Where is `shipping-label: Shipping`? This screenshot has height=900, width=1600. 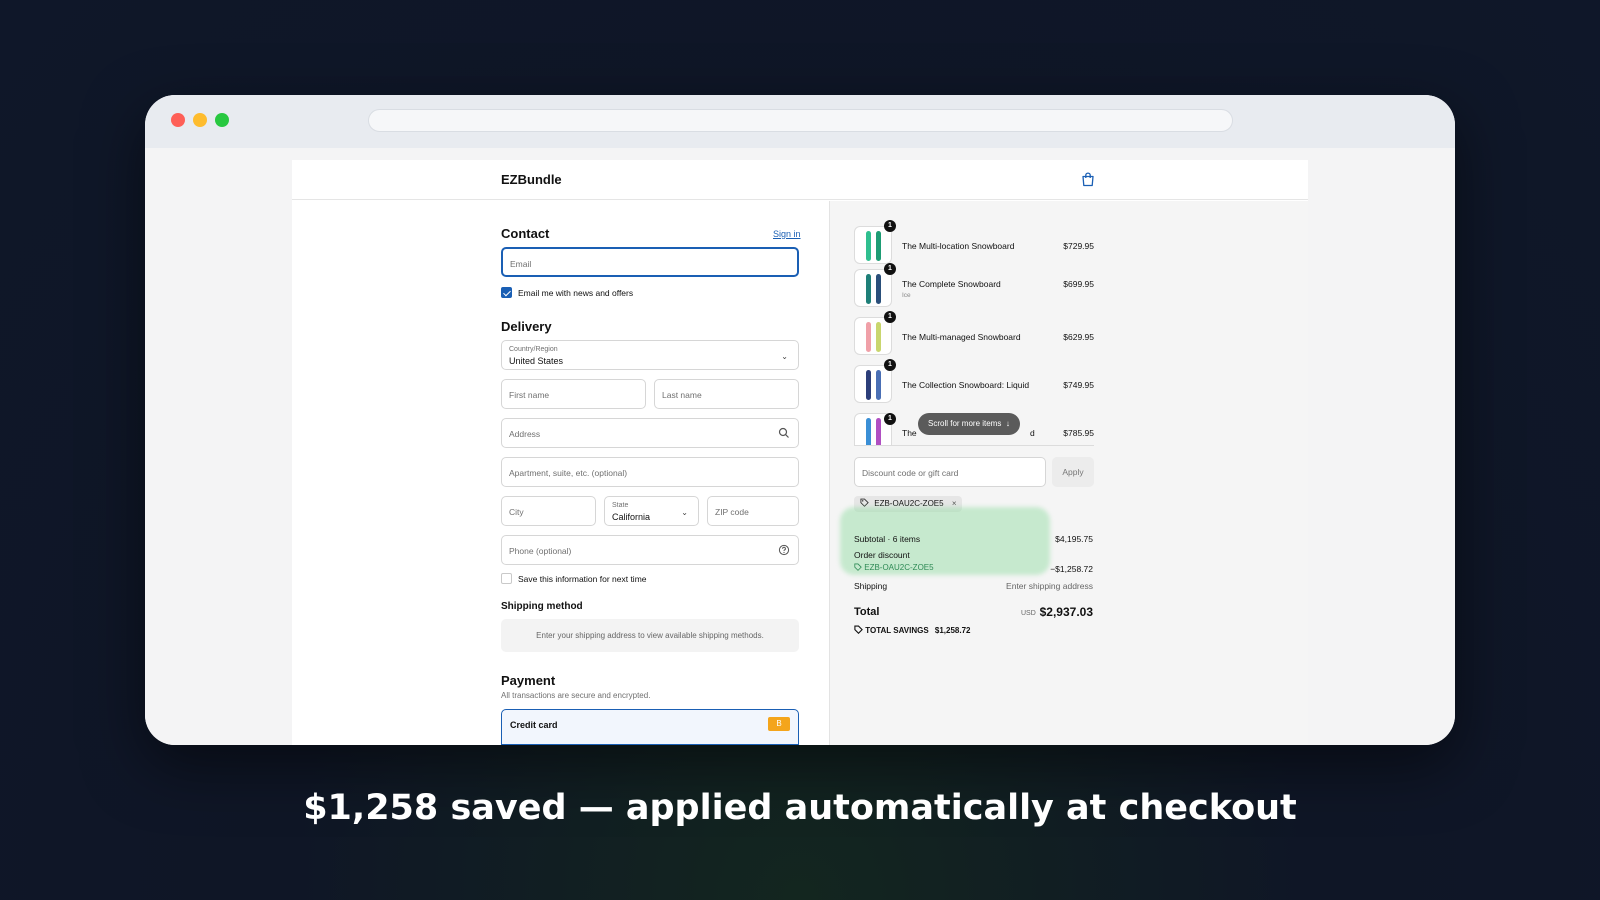 shipping-label: Shipping is located at coordinates (871, 586).